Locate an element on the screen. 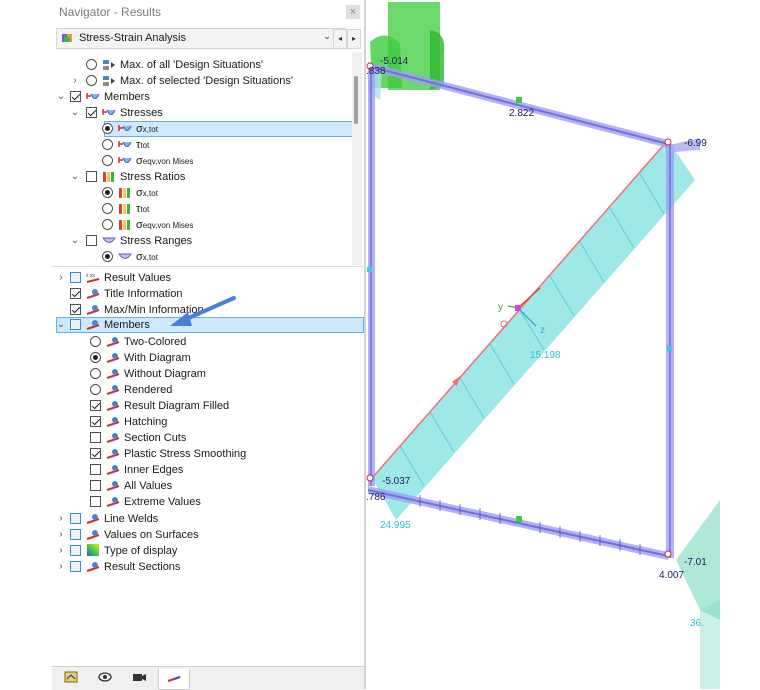  radio-ratio-eqv is located at coordinates (107, 224).